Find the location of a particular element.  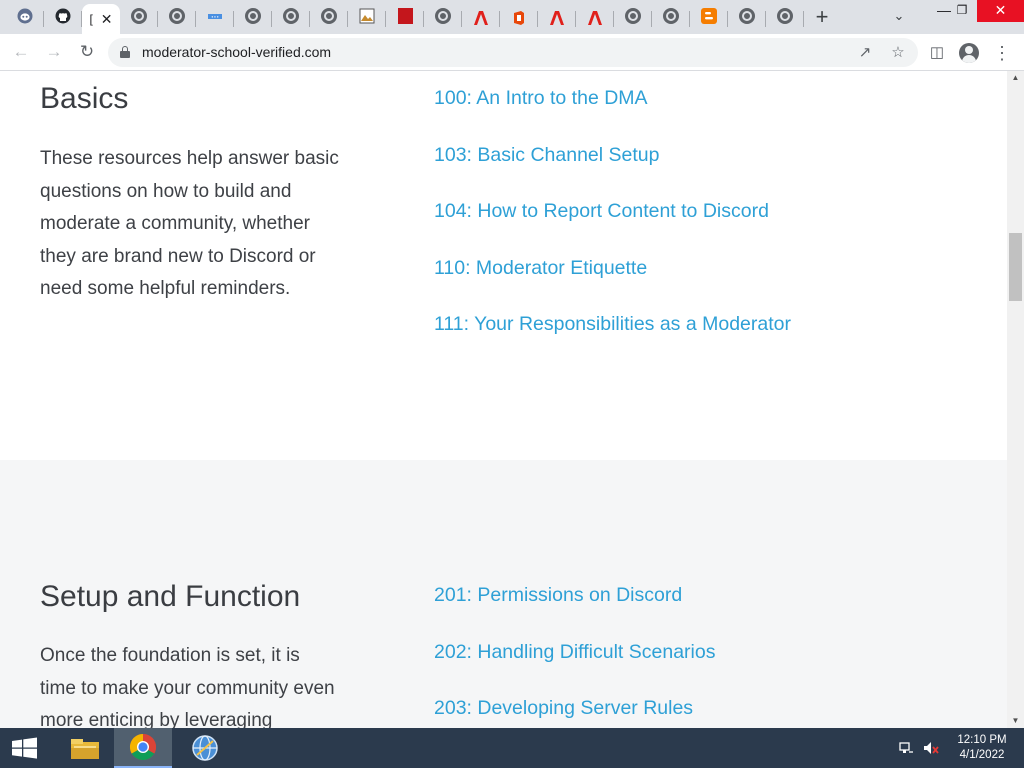

tab-title: [ is located at coordinates (91, 19).